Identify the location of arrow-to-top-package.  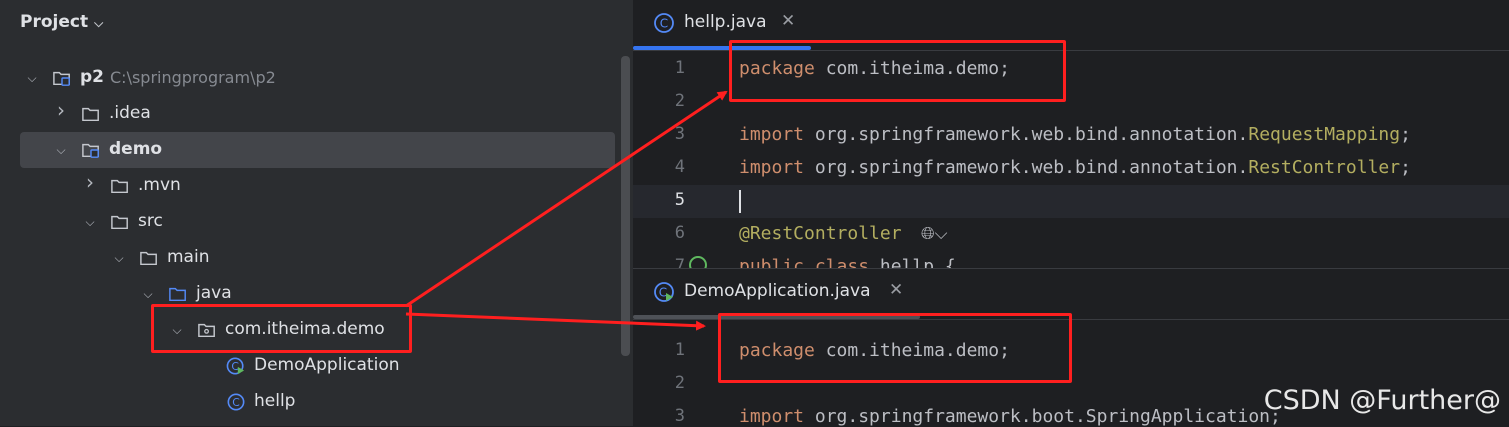
(566, 199).